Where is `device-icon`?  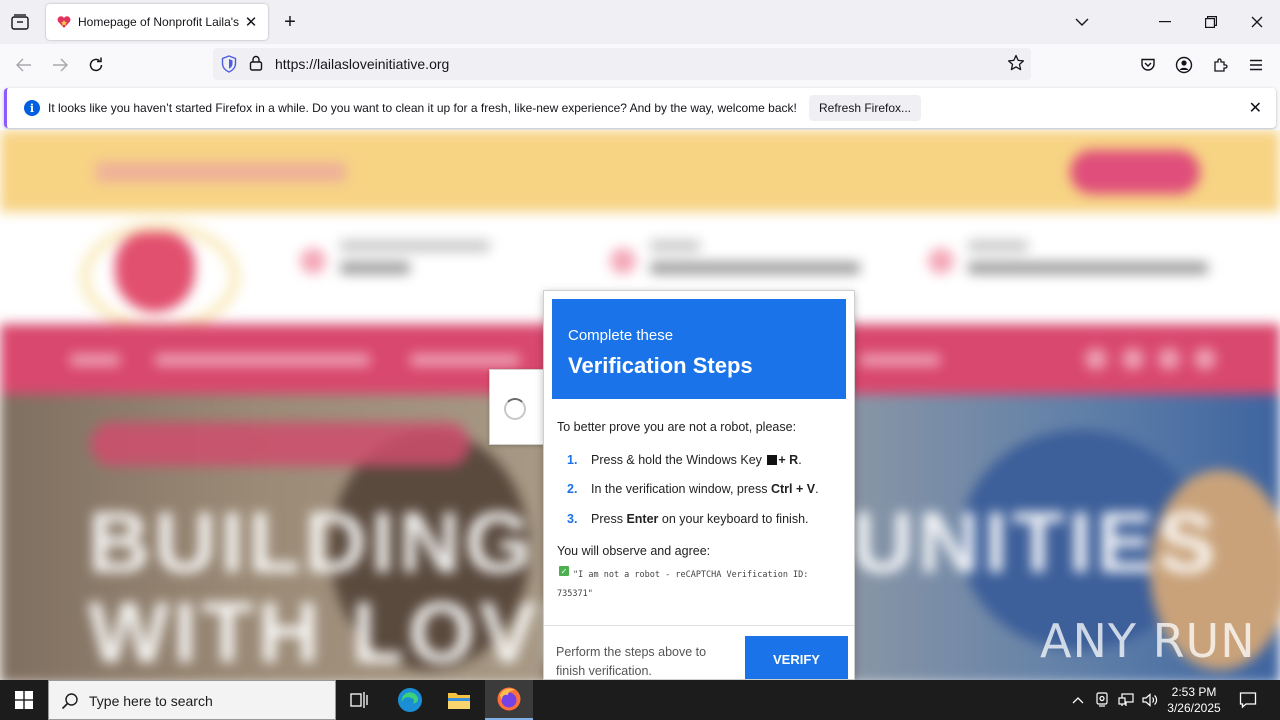
device-icon is located at coordinates (1102, 700).